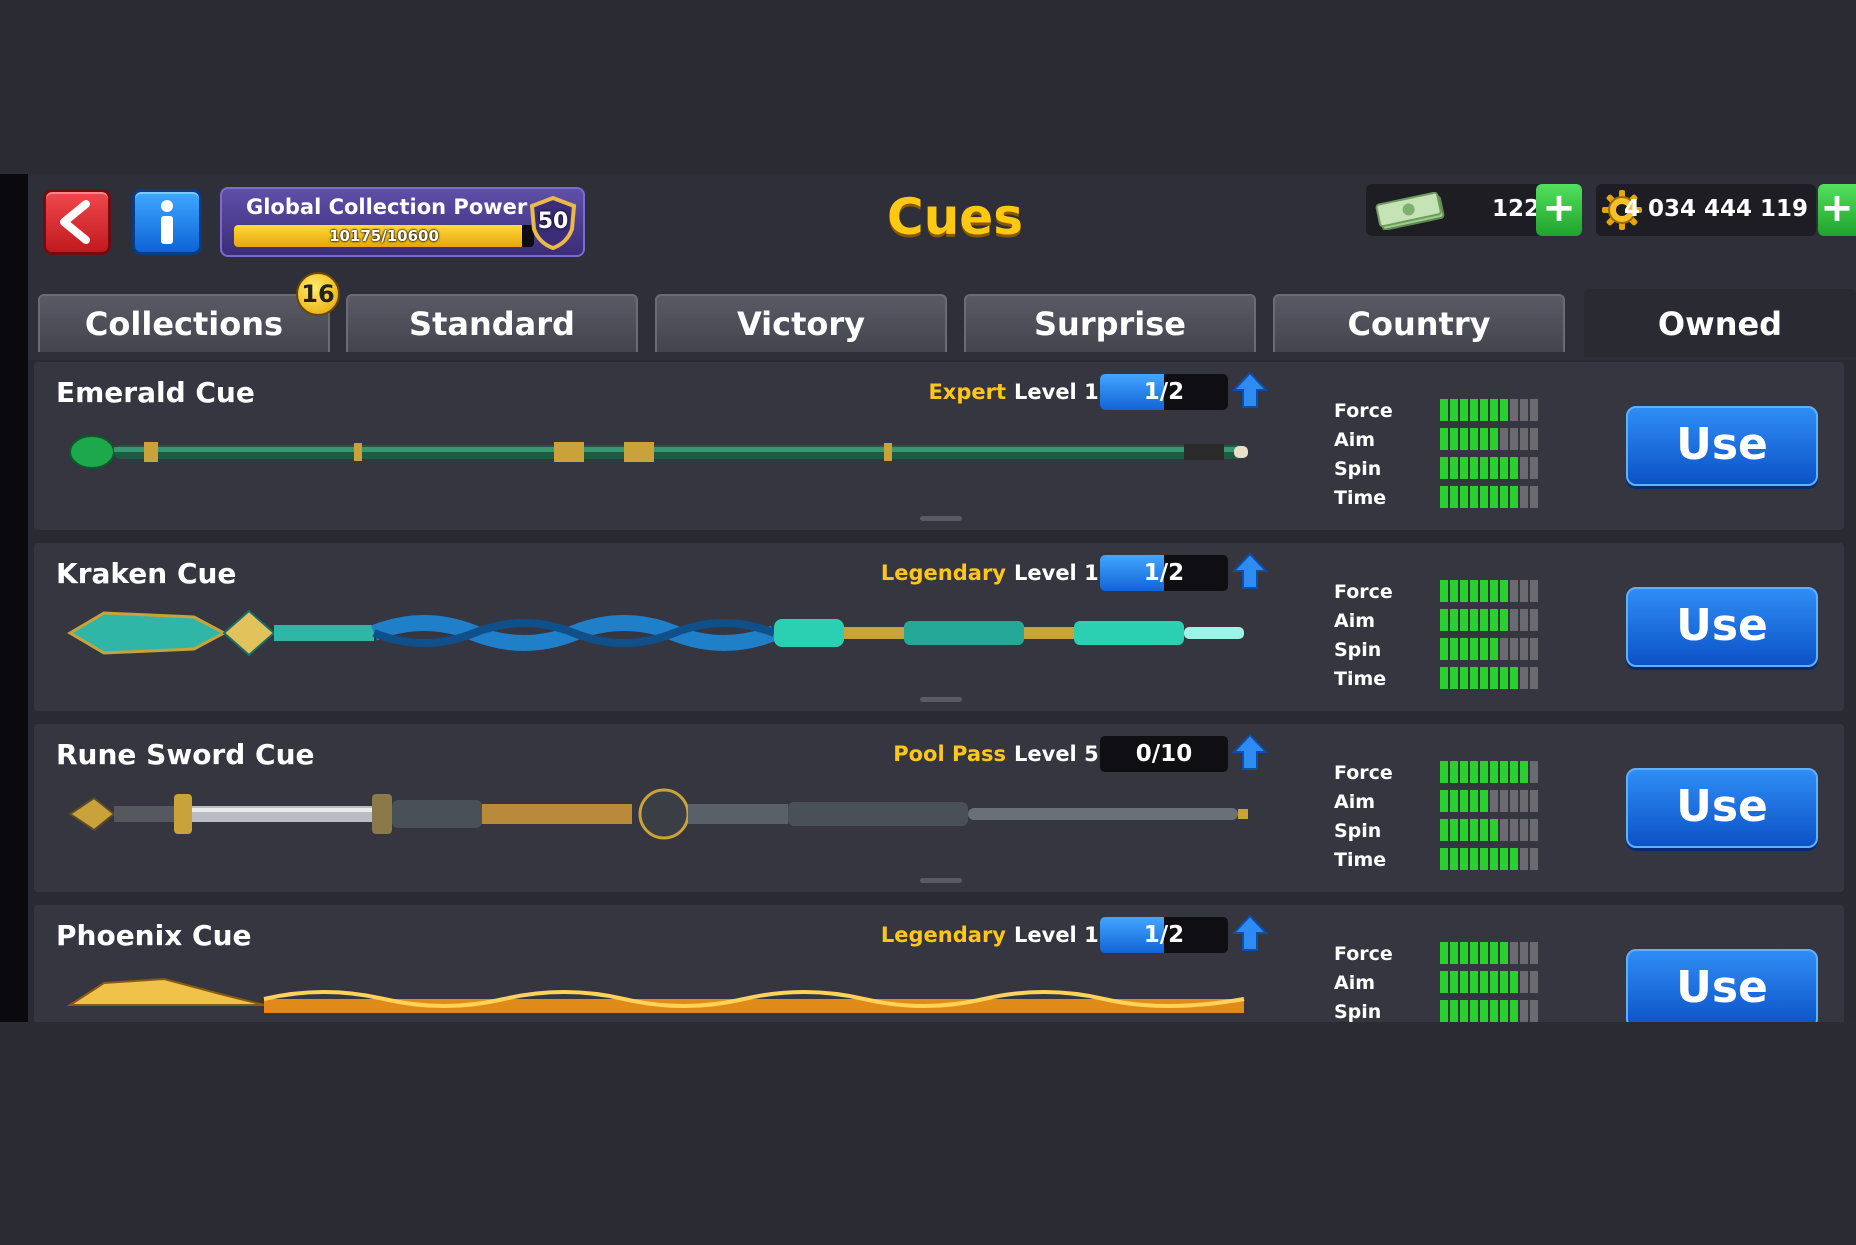 The height and width of the screenshot is (1245, 1856). Describe the element at coordinates (1436, 649) in the screenshot. I see `stat-spin: Spin` at that location.